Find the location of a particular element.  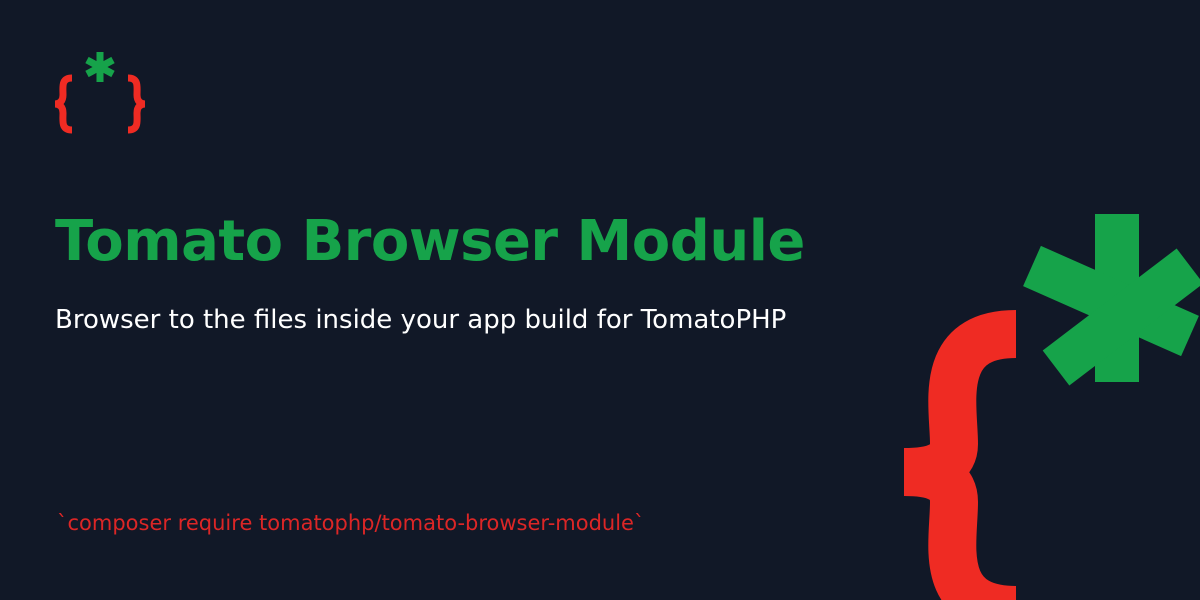

logo-small-icon is located at coordinates (100, 93).